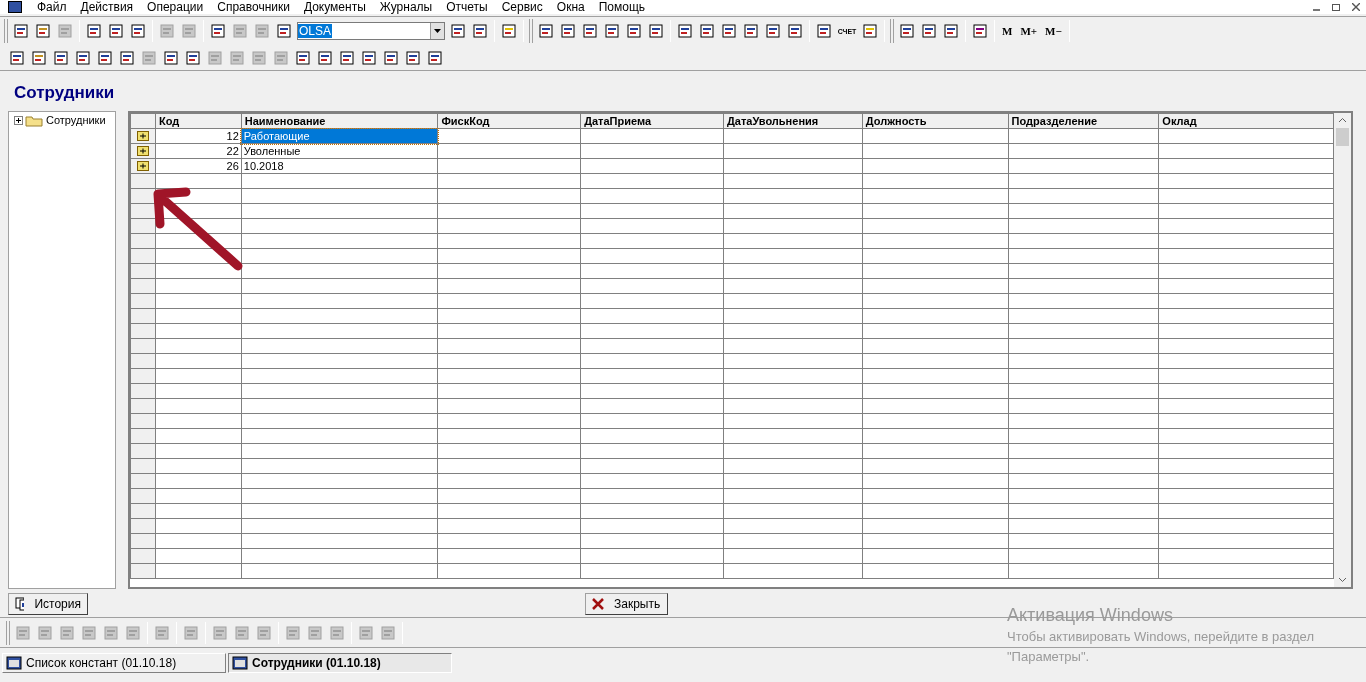 This screenshot has width=1366, height=682. I want to click on menu-item: Помощь, so click(622, 7).